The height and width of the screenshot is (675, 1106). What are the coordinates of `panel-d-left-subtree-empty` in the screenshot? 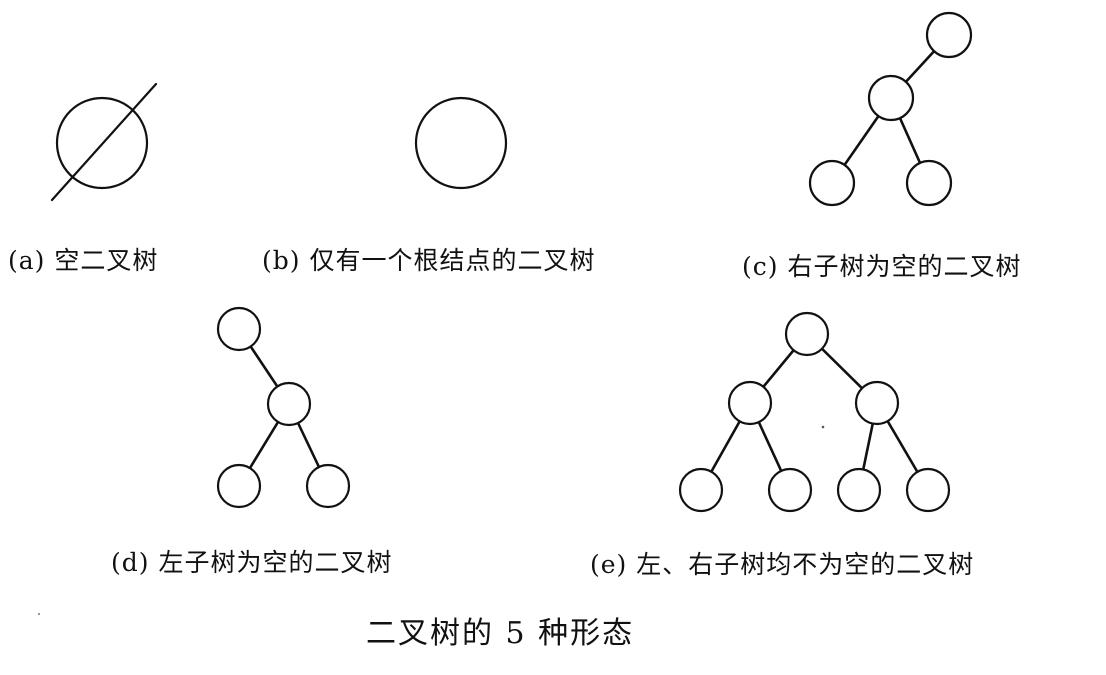 It's located at (283, 407).